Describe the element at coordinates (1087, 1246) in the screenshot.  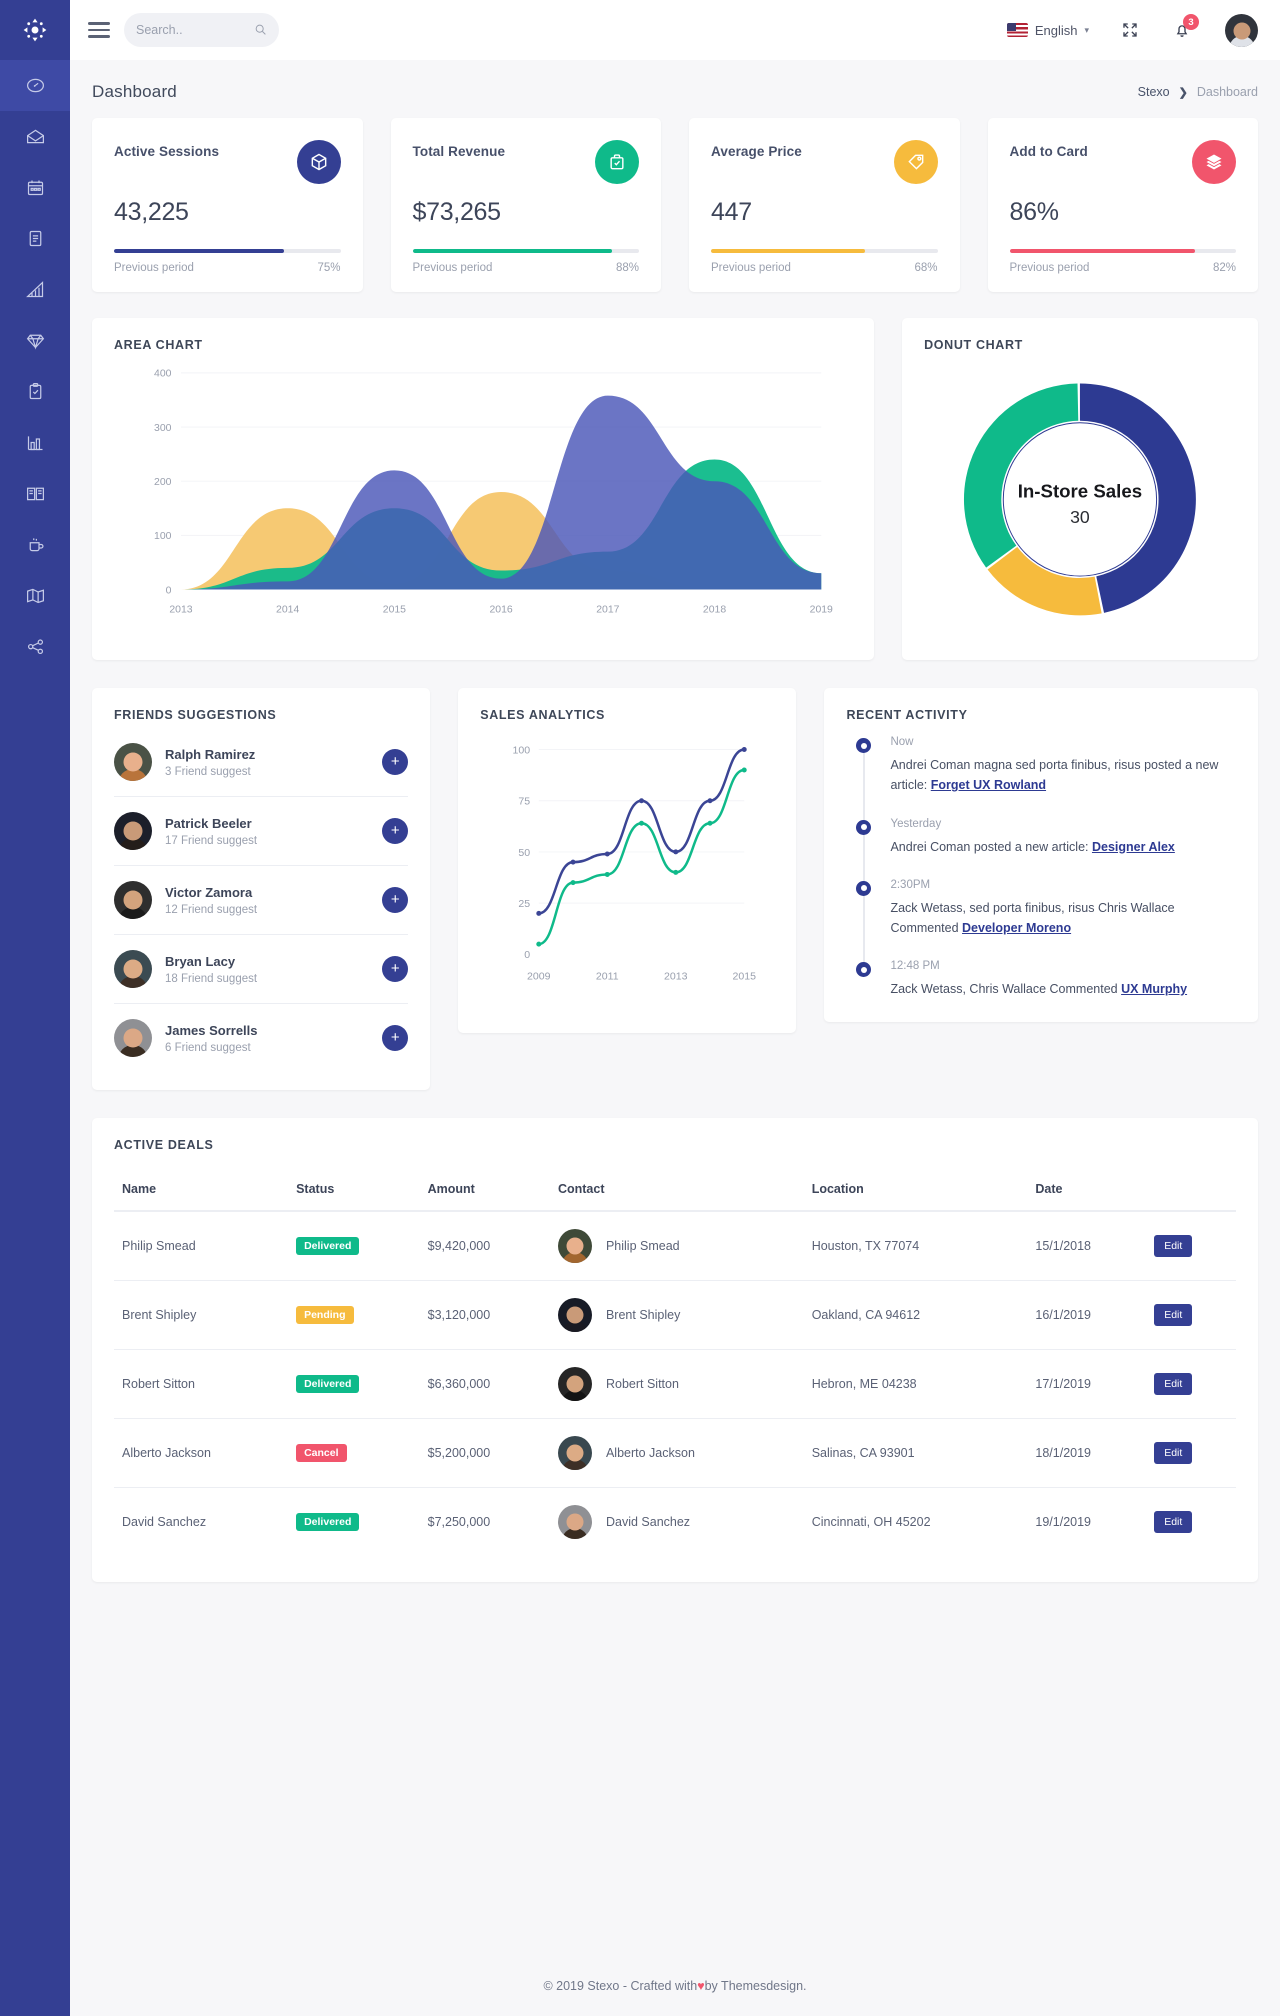
I see `cell-date: 15/1/2018` at that location.